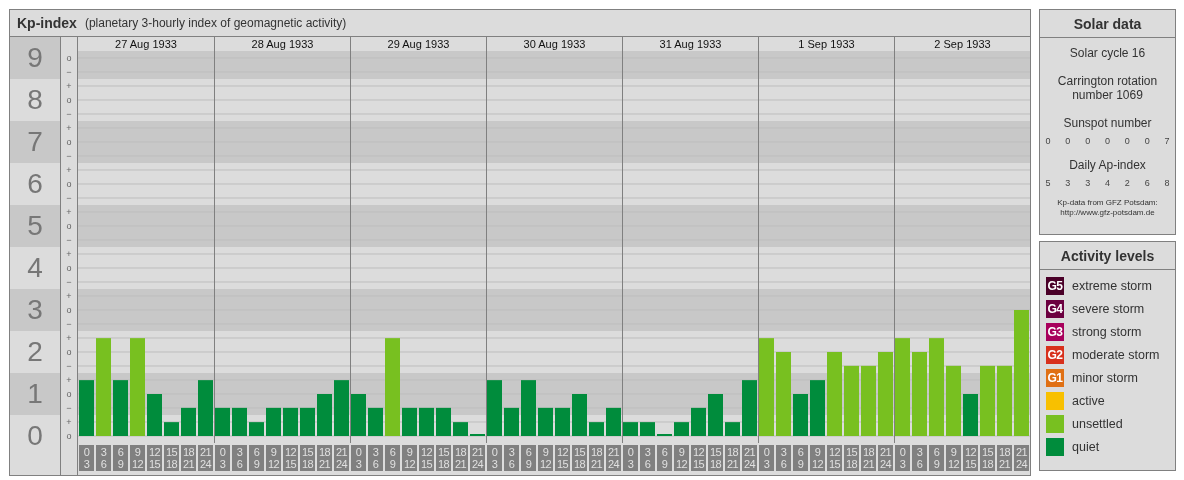 This screenshot has height=480, width=1184. I want to click on level-label: extreme storm, so click(1112, 286).